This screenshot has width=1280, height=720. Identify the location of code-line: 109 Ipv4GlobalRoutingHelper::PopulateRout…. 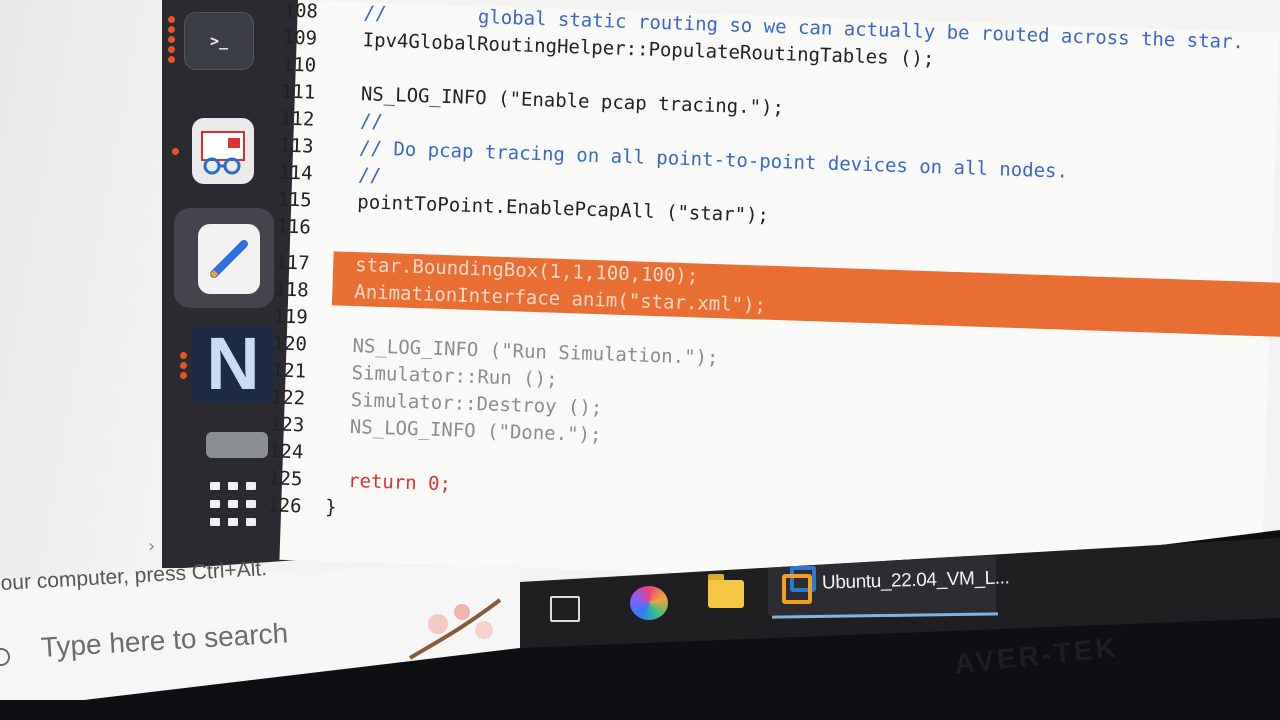
(608, 48).